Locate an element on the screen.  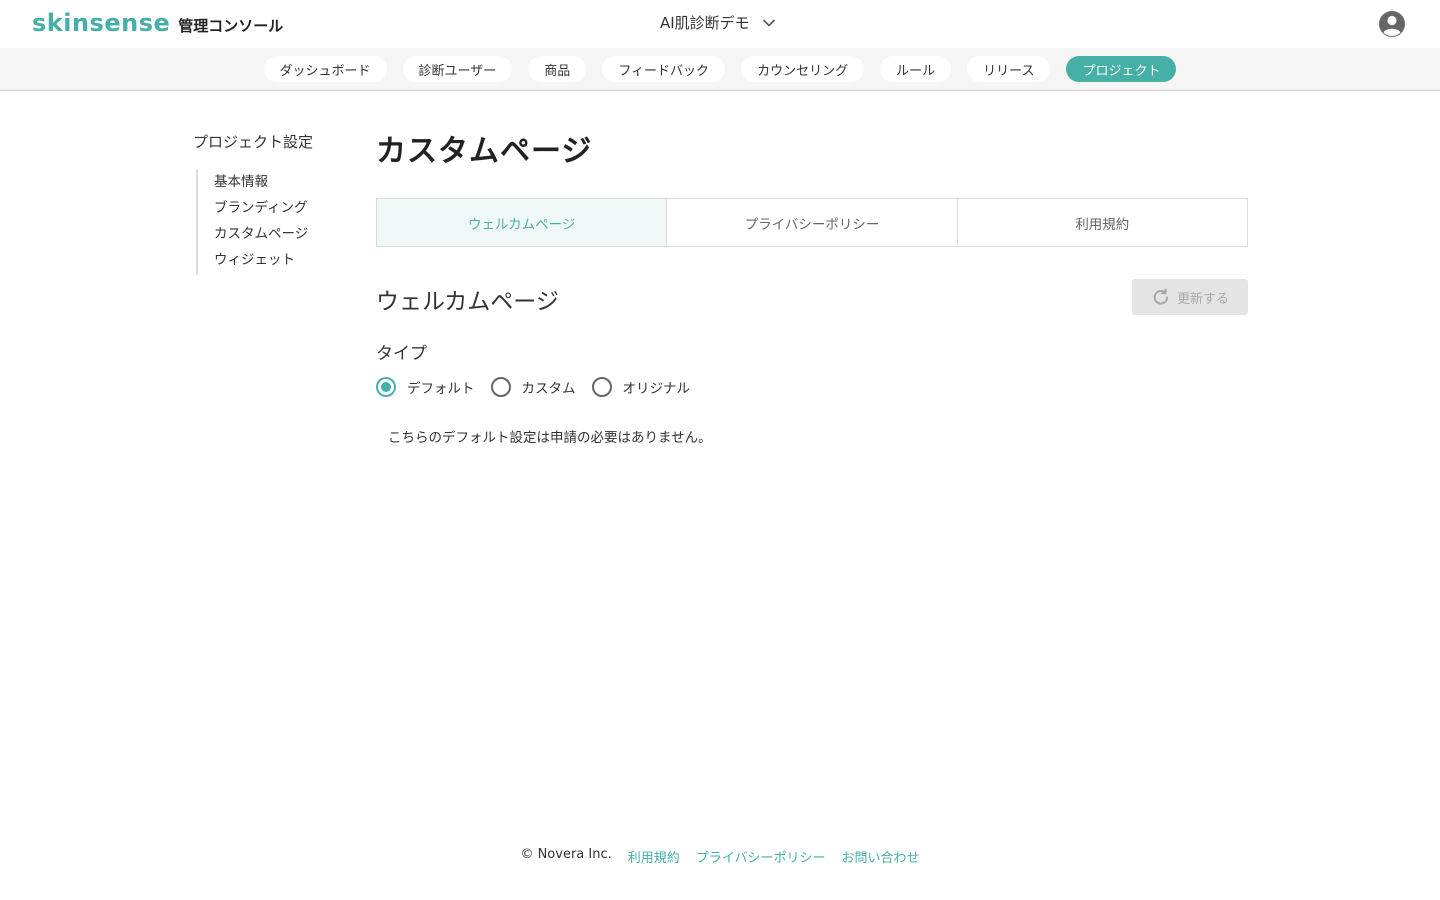
nav-item-rules: ルール is located at coordinates (916, 69).